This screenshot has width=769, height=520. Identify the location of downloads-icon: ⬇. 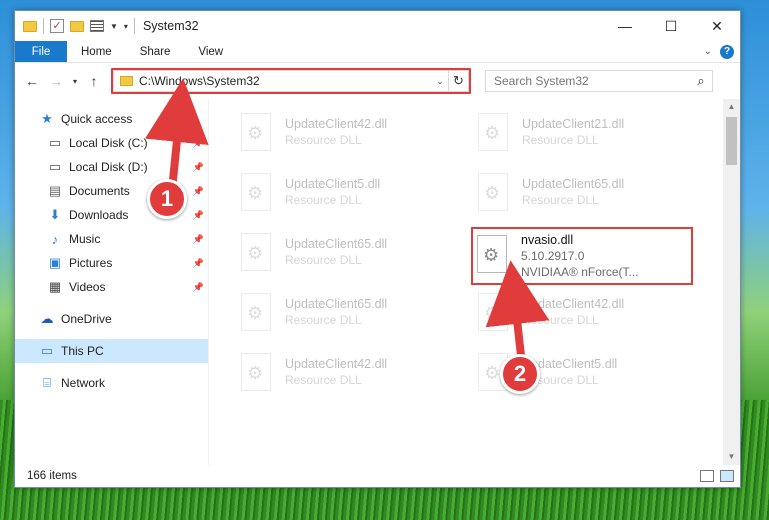
(55, 214).